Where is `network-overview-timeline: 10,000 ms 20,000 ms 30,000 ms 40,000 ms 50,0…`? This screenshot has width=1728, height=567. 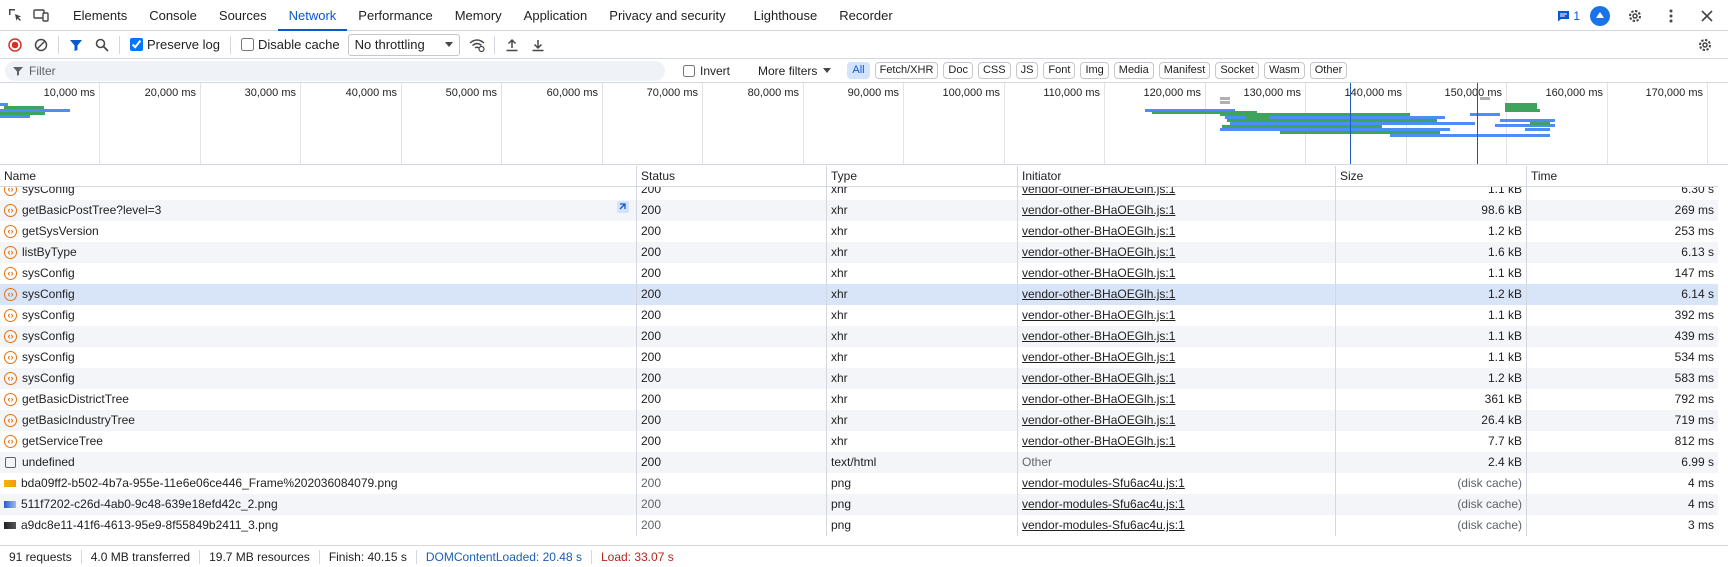 network-overview-timeline: 10,000 ms 20,000 ms 30,000 ms 40,000 ms 50,0… is located at coordinates (864, 124).